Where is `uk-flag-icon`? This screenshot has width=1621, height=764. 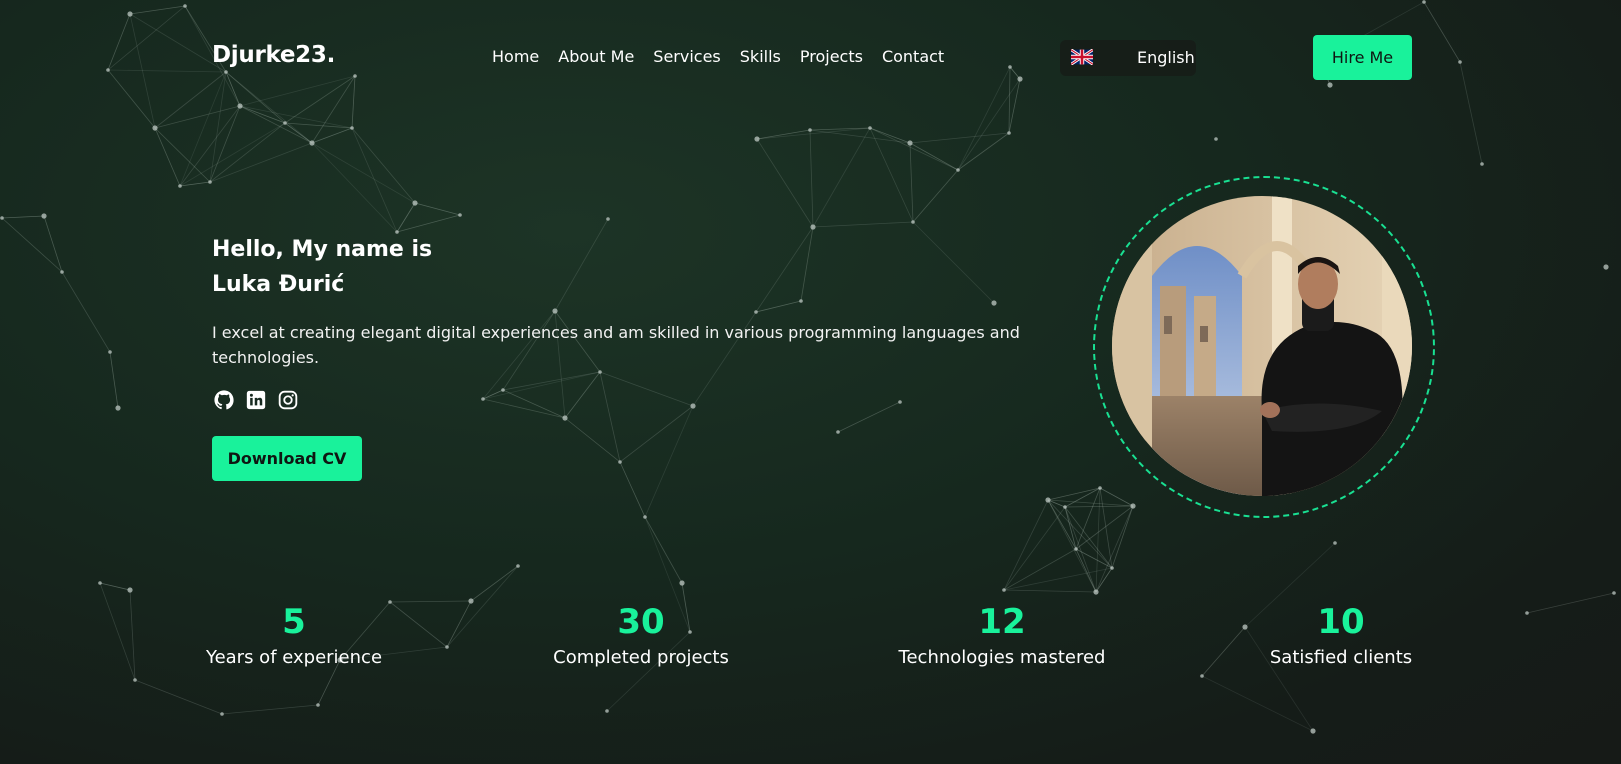 uk-flag-icon is located at coordinates (1082, 57).